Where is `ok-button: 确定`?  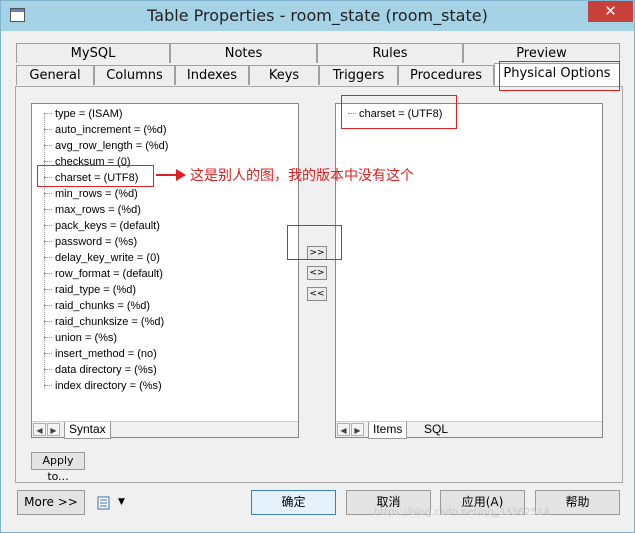 ok-button: 确定 is located at coordinates (293, 502).